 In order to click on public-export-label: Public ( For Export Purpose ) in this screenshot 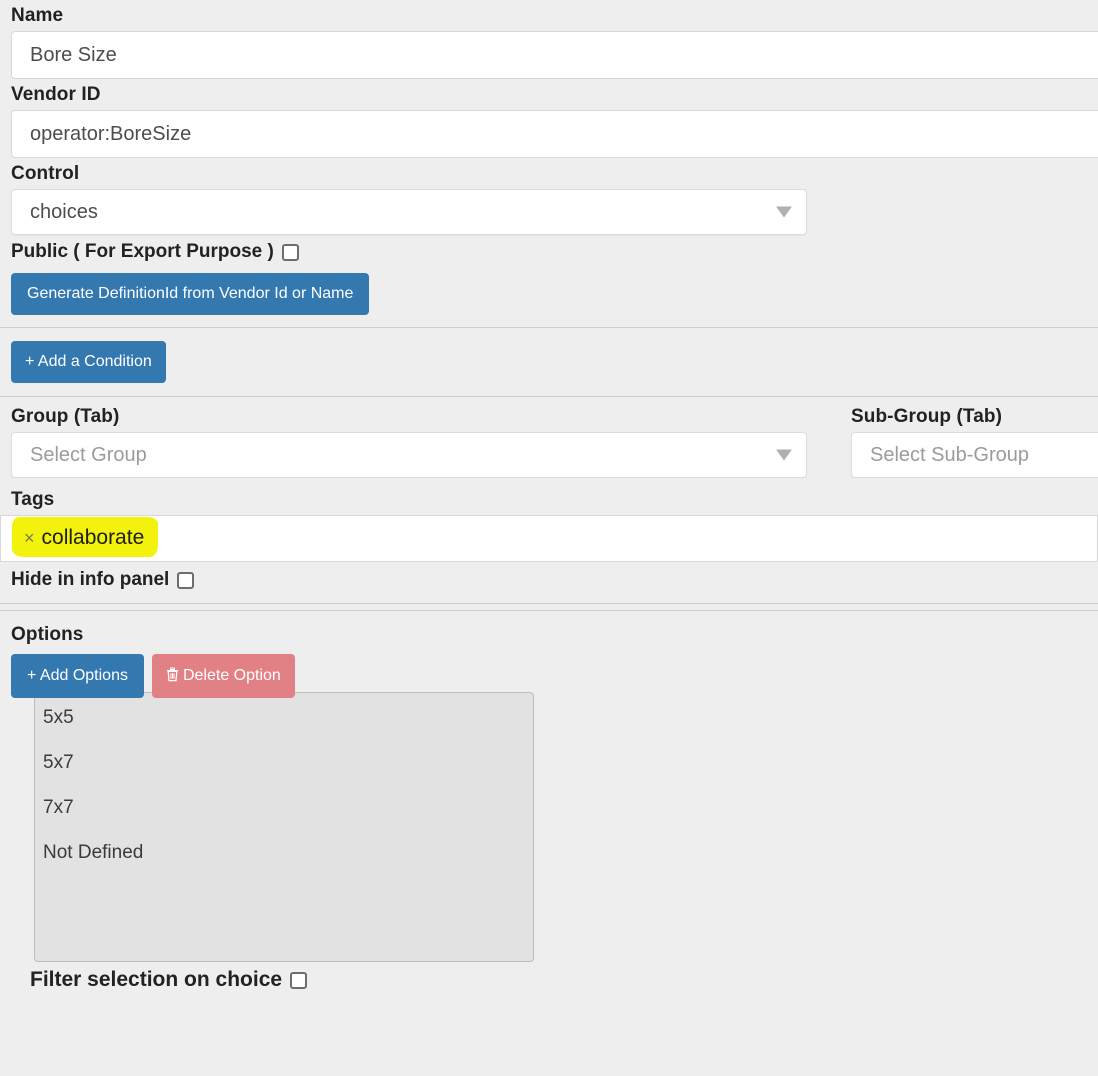, I will do `click(142, 251)`.